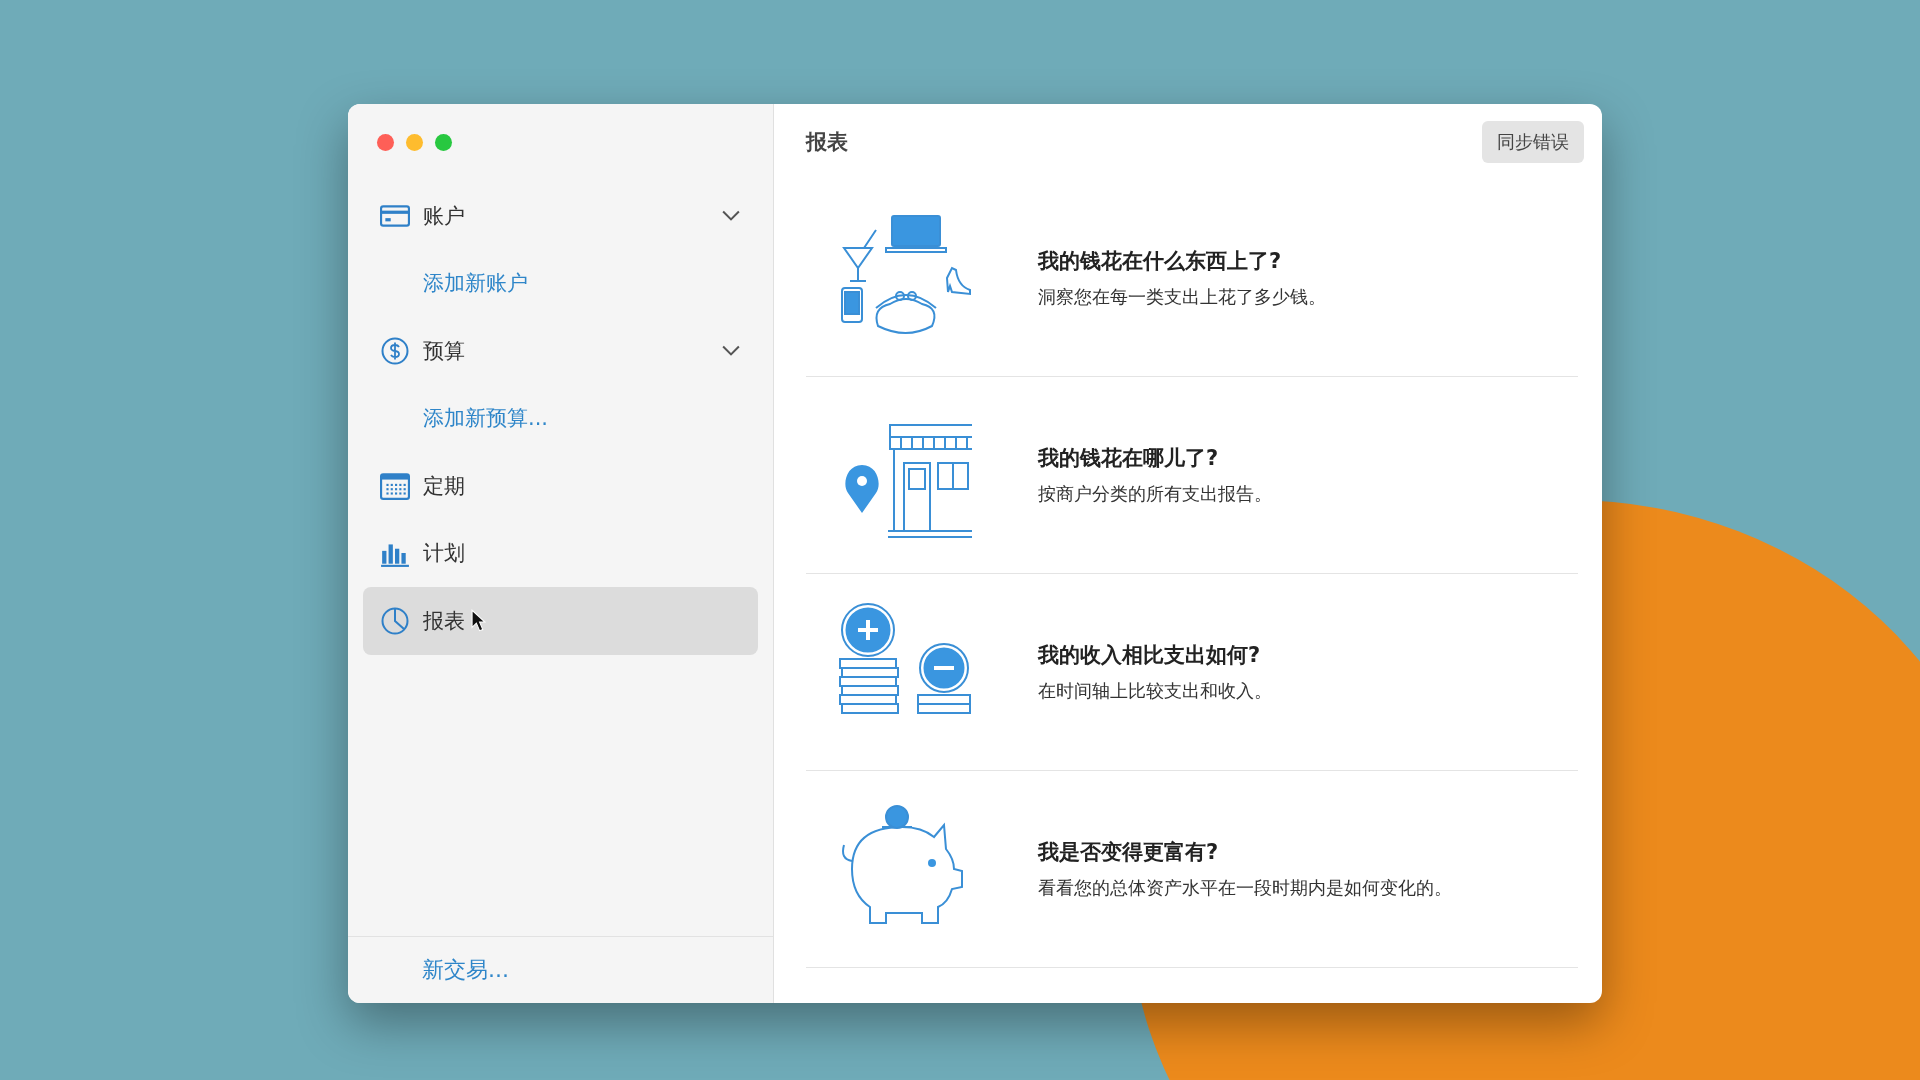 The image size is (1920, 1080). What do you see at coordinates (560, 283) in the screenshot?
I see `sidebar-item: 添加新账户` at bounding box center [560, 283].